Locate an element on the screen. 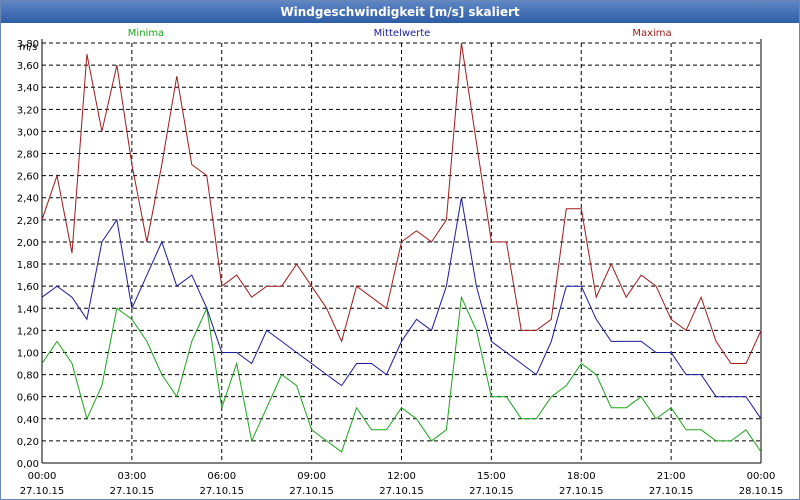  y-tick-label: 2,00 is located at coordinates (28, 243).